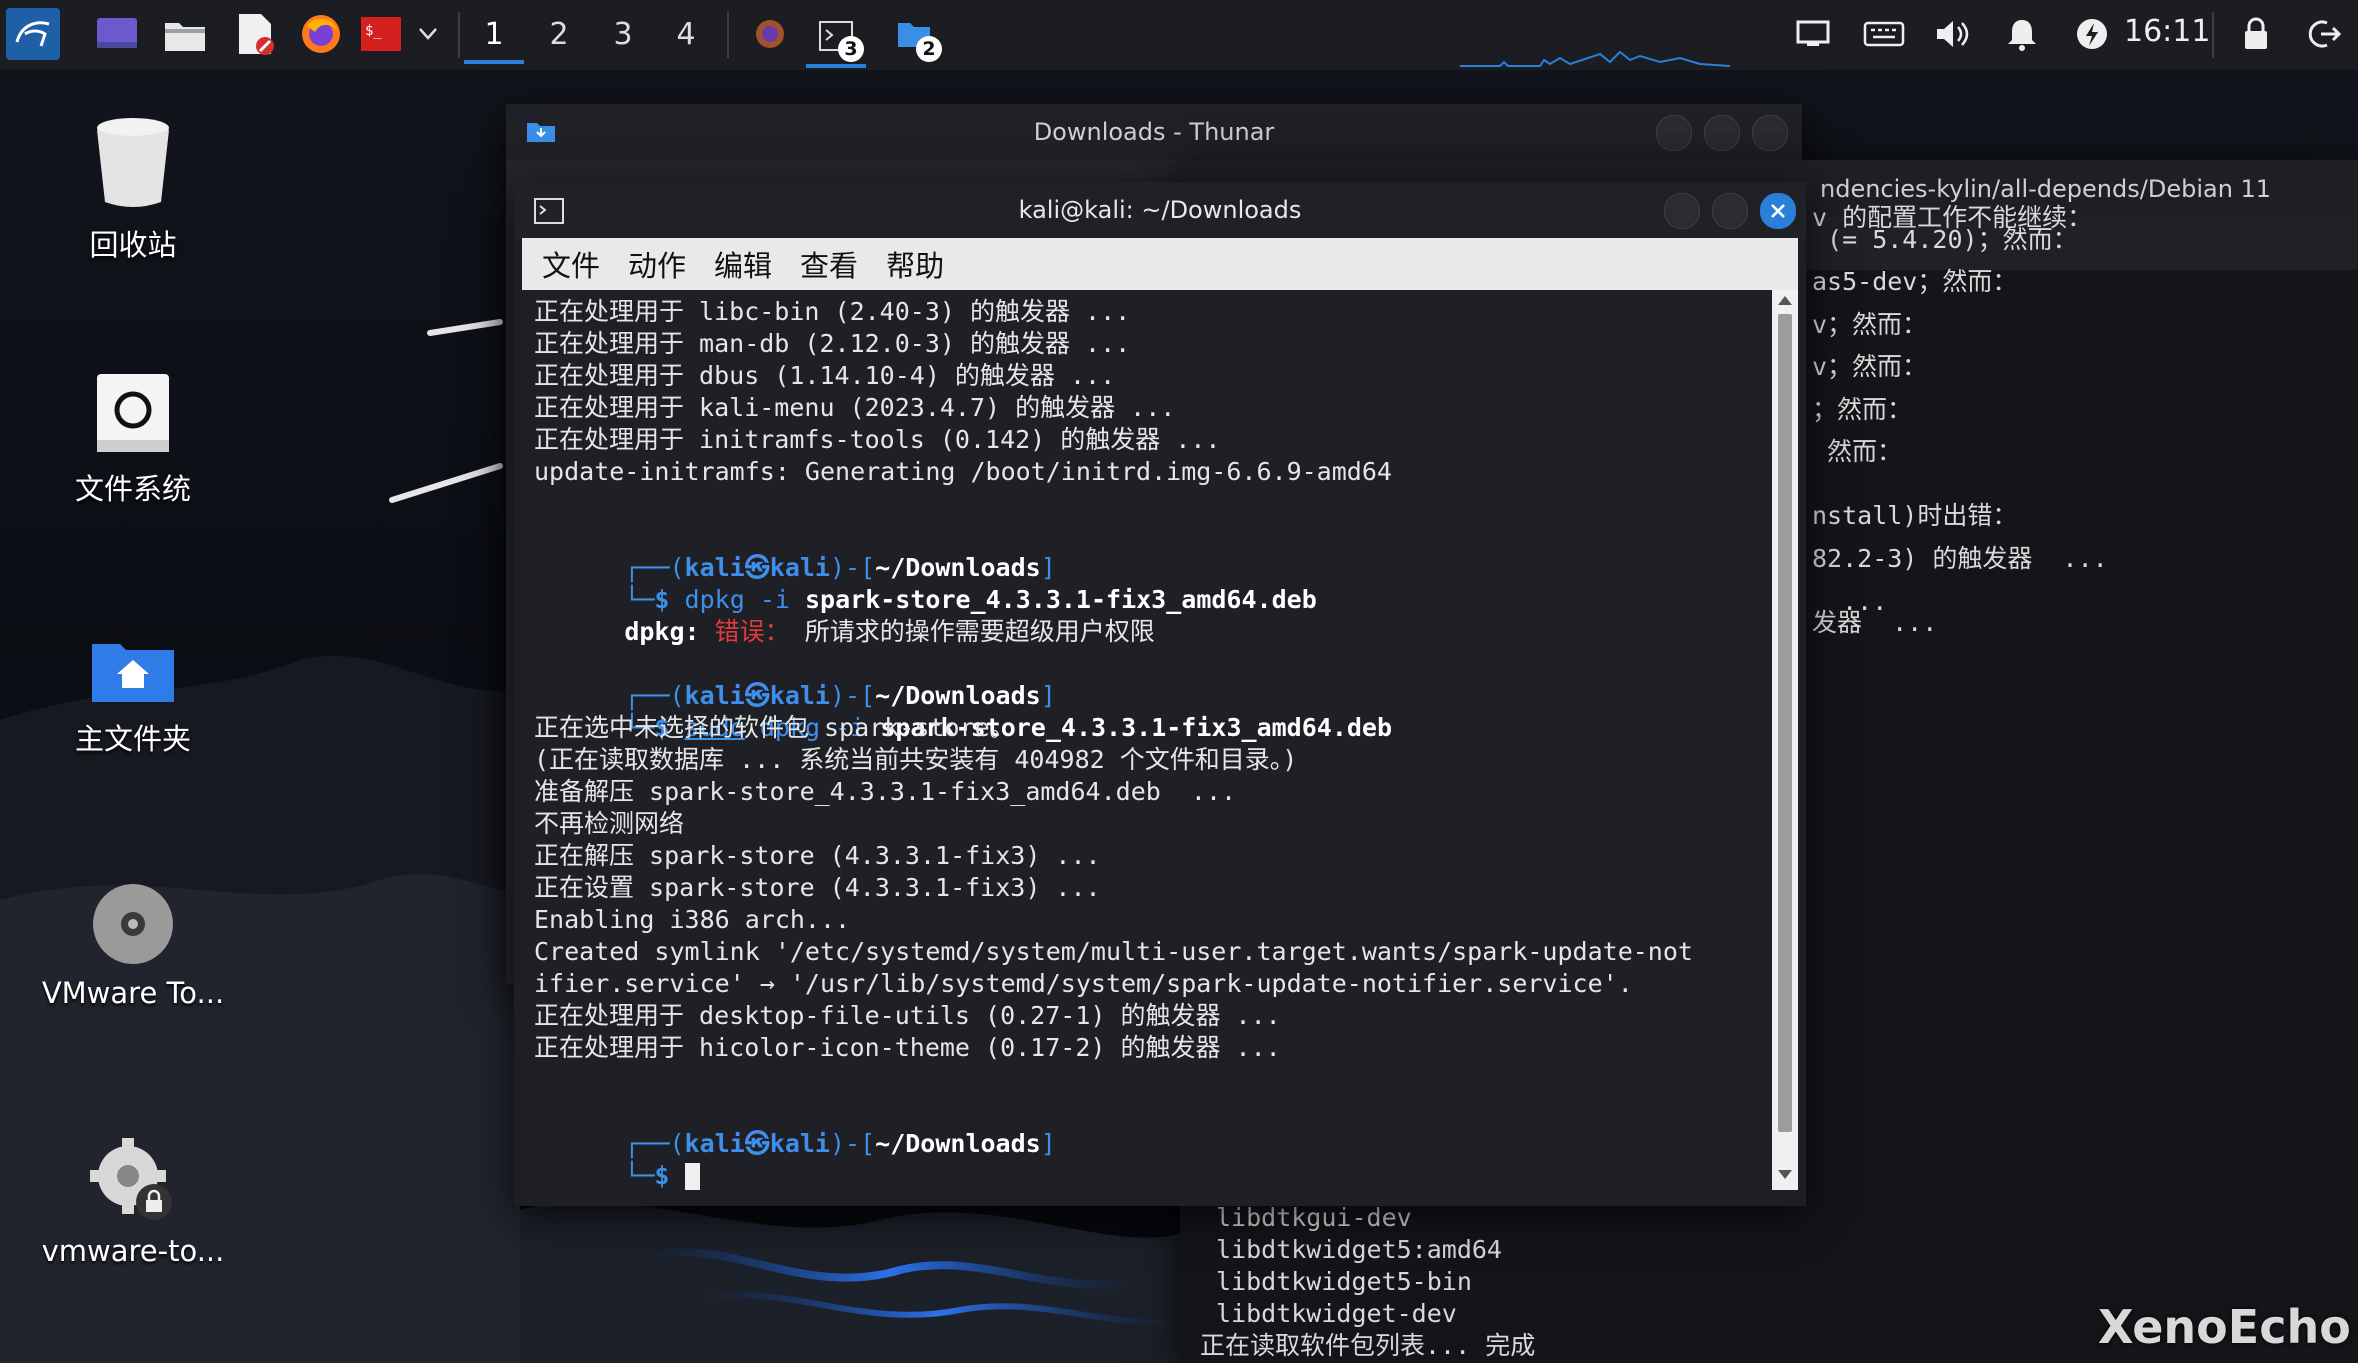  Describe the element at coordinates (1359, 1249) in the screenshot. I see `bg-terminal-line: libdtkwidget5:amd64` at that location.